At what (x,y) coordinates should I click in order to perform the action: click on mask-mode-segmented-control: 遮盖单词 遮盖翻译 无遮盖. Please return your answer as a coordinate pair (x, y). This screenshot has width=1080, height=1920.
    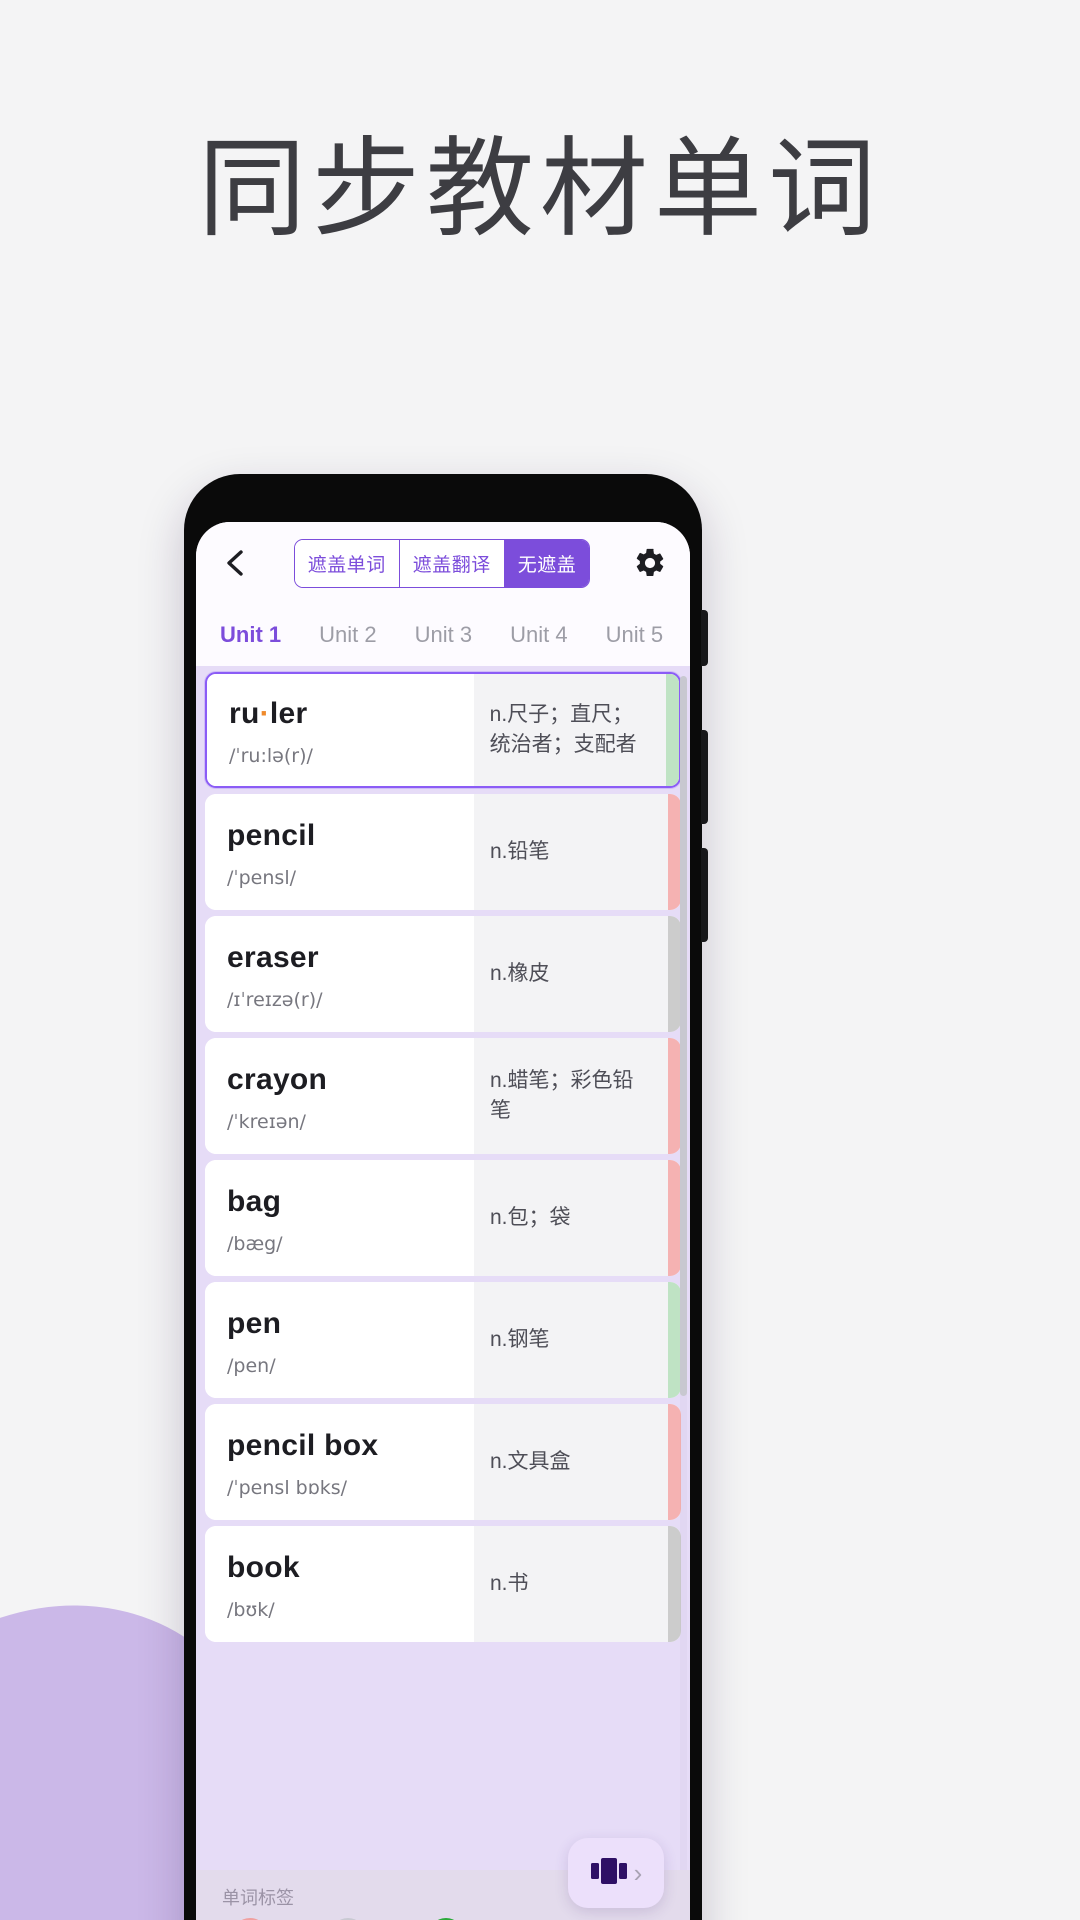
    Looking at the image, I should click on (442, 563).